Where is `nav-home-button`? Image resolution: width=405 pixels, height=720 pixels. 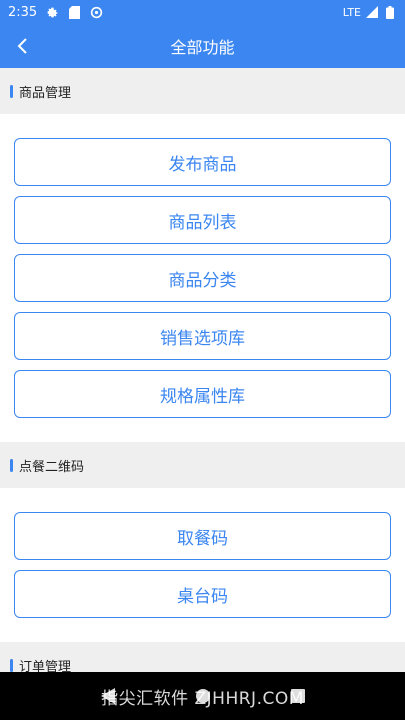
nav-home-button is located at coordinates (203, 696).